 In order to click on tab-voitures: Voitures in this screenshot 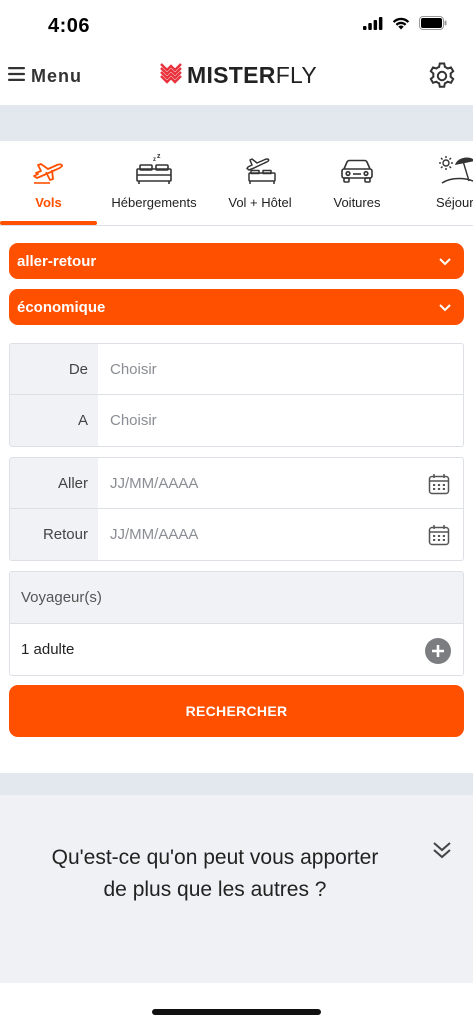, I will do `click(357, 183)`.